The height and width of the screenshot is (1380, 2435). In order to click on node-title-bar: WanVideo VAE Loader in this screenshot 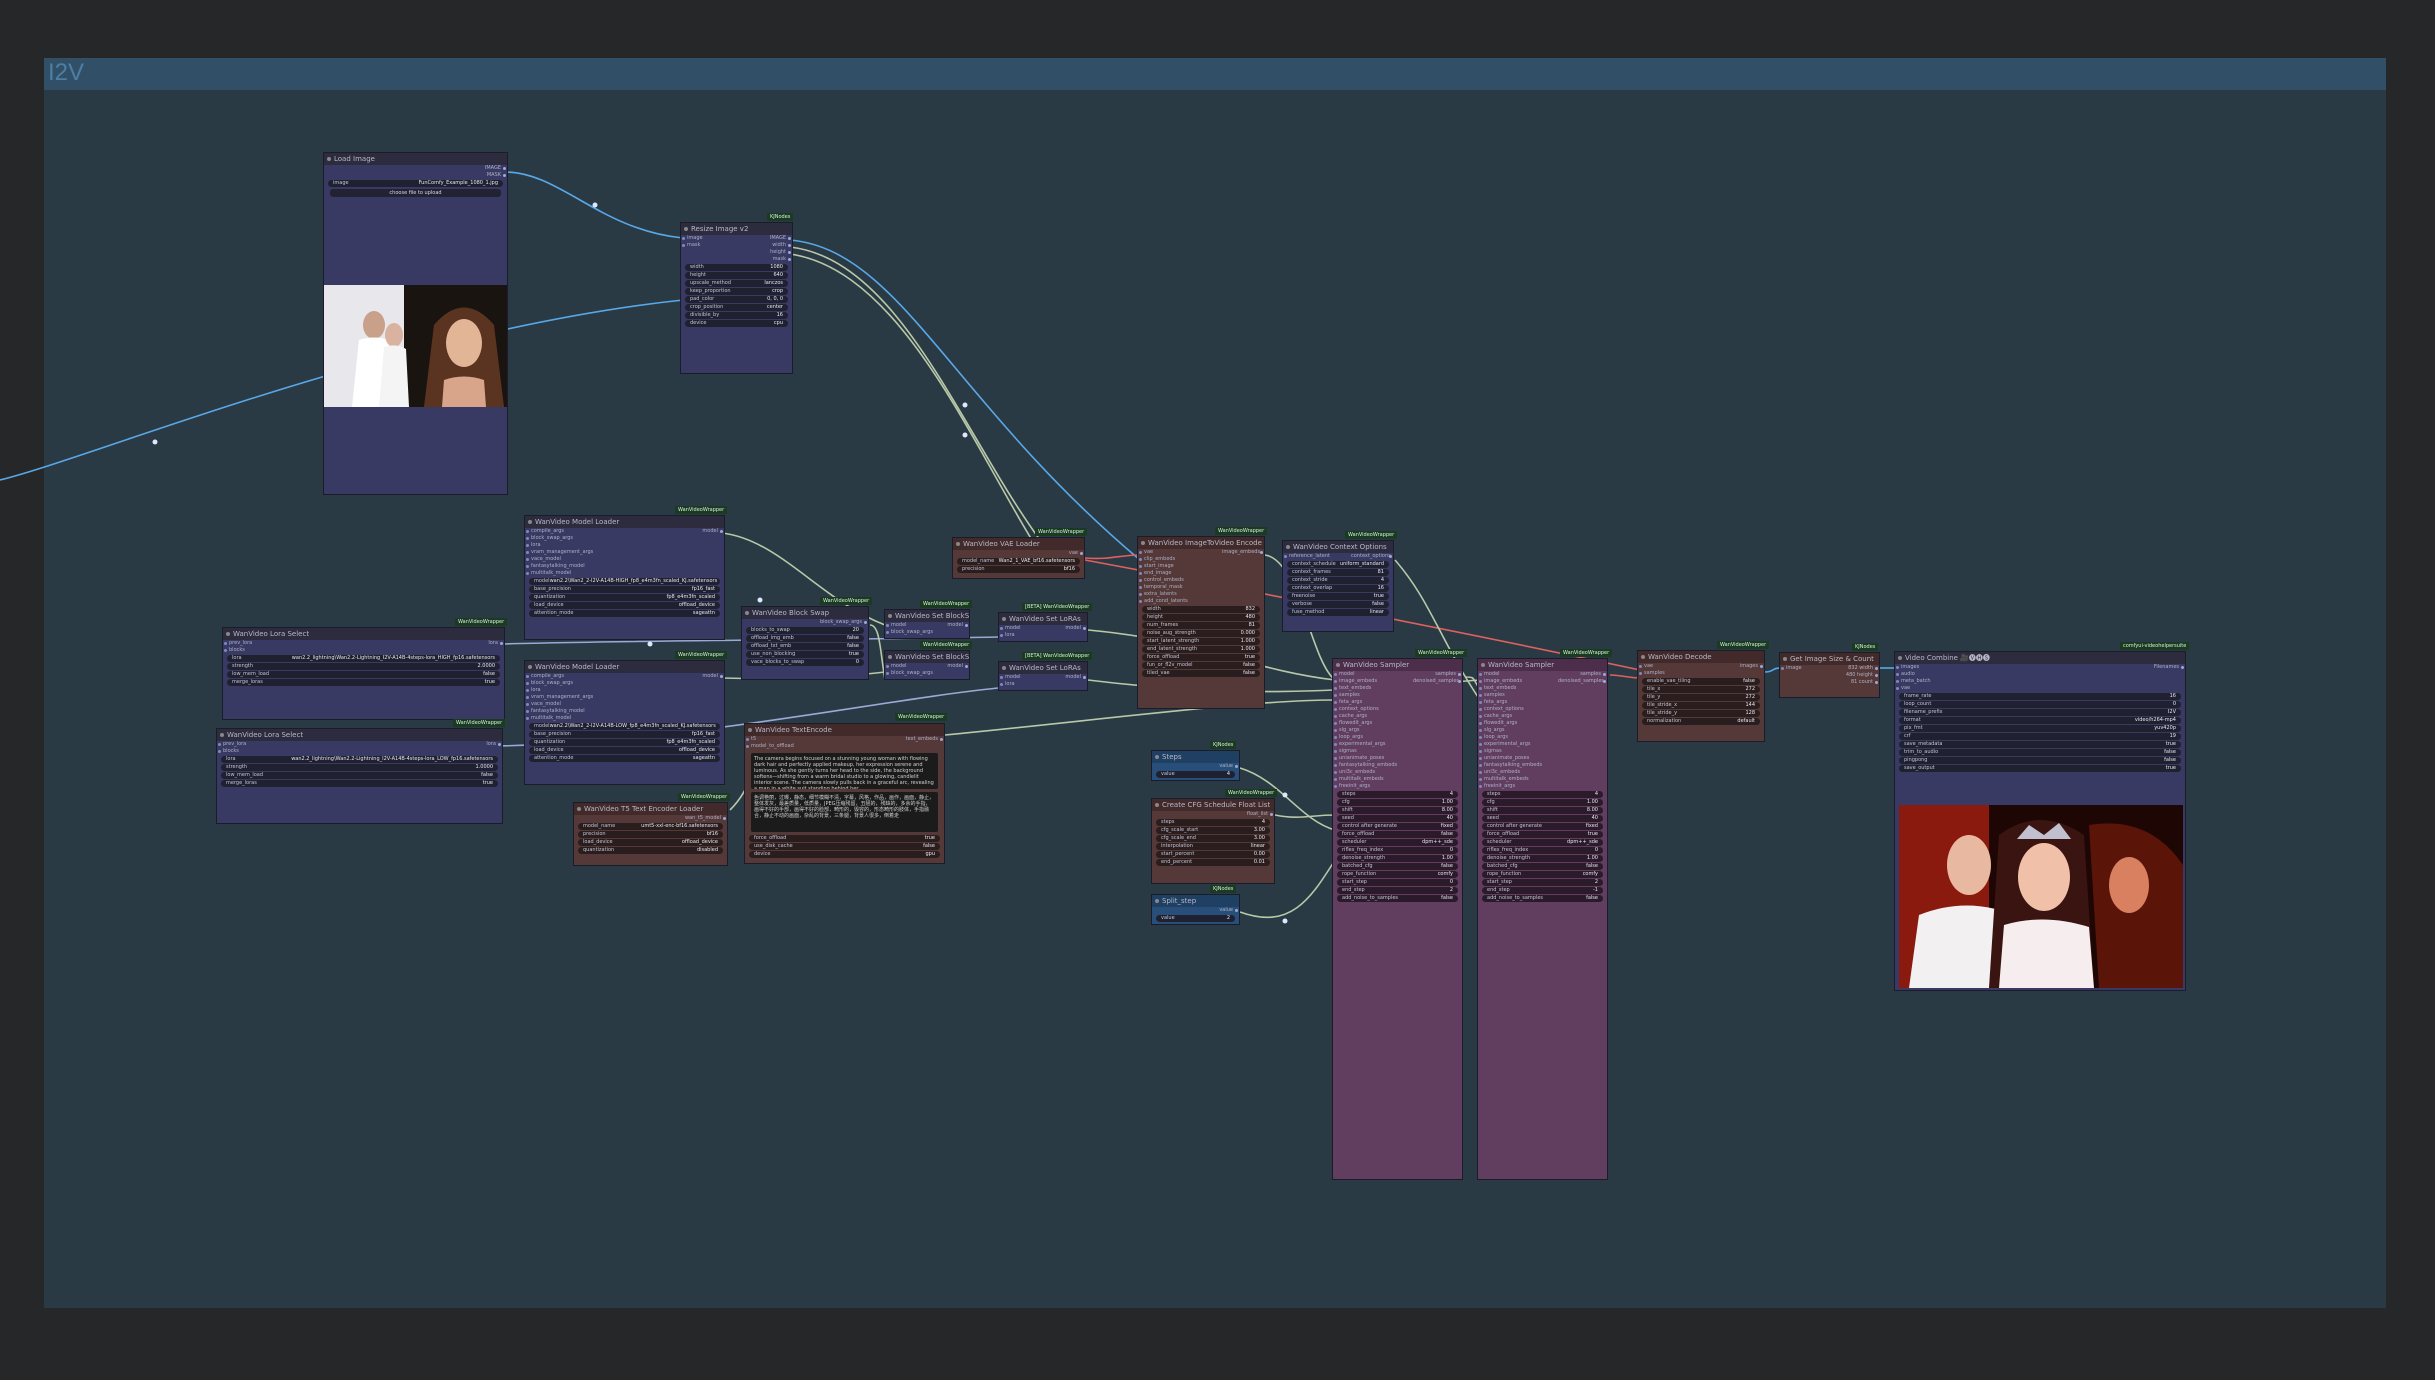, I will do `click(1018, 544)`.